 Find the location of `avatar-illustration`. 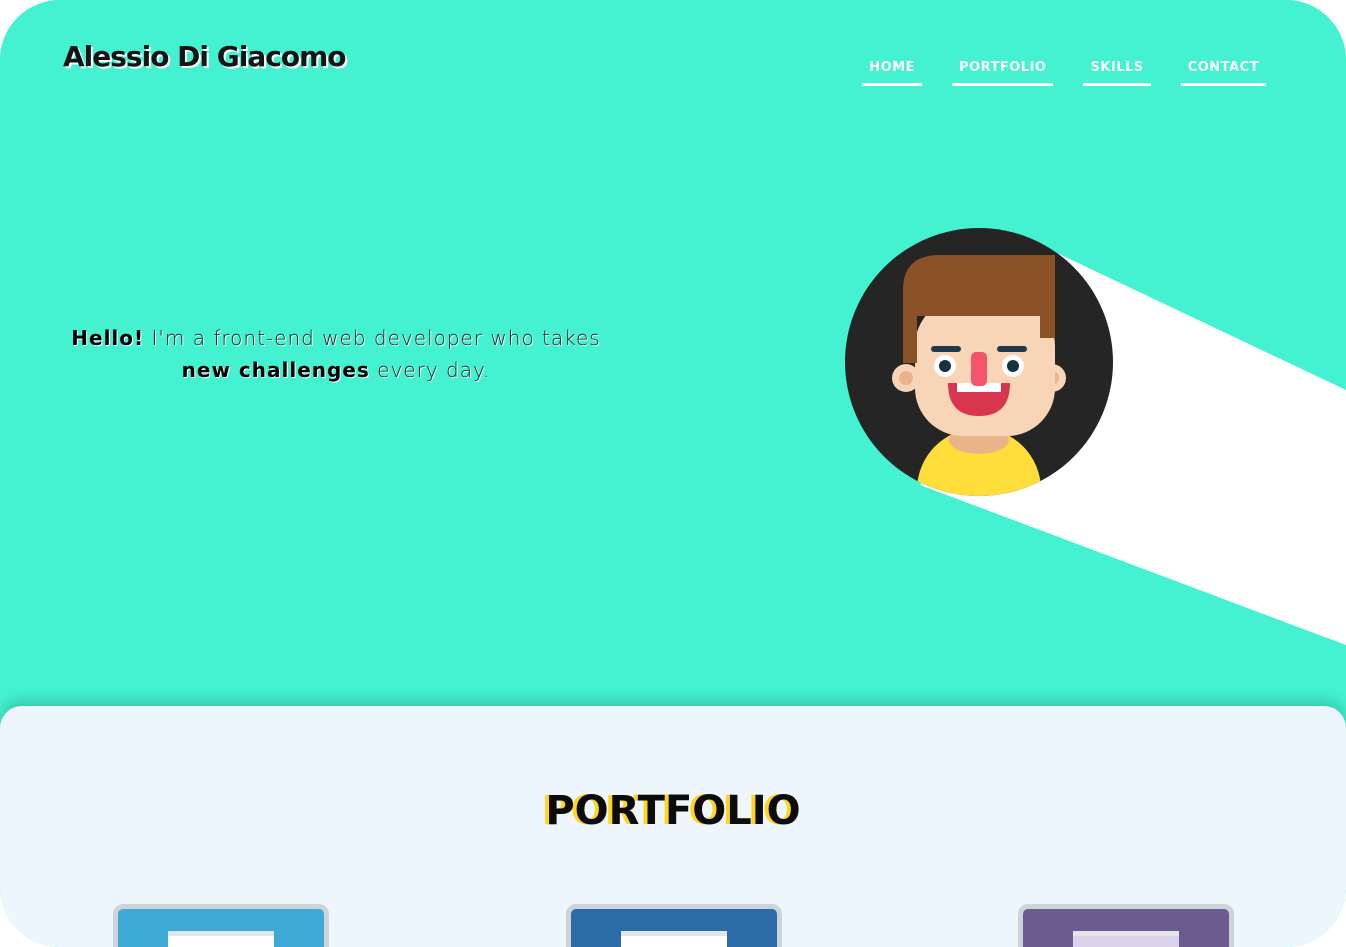

avatar-illustration is located at coordinates (979, 362).